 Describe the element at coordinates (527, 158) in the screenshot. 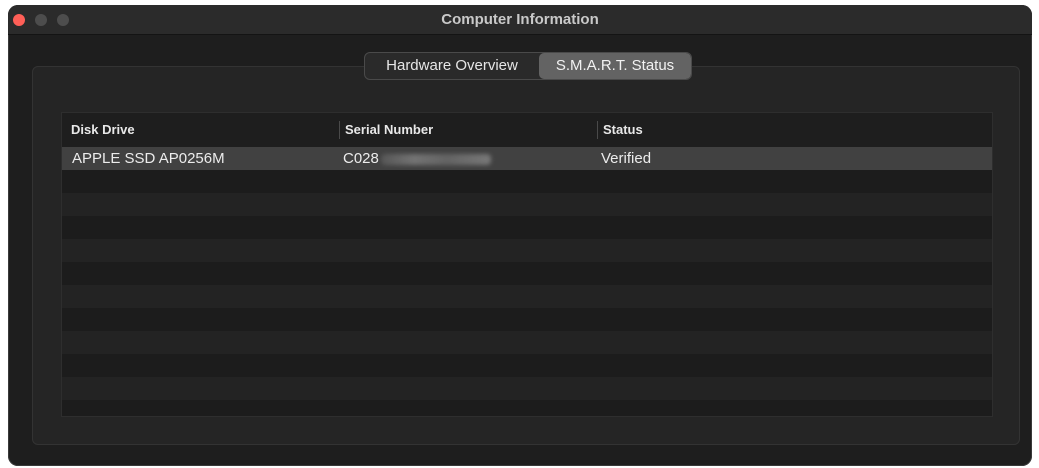

I see `table-row: APPLE SSD AP0256M C028 Verified` at that location.